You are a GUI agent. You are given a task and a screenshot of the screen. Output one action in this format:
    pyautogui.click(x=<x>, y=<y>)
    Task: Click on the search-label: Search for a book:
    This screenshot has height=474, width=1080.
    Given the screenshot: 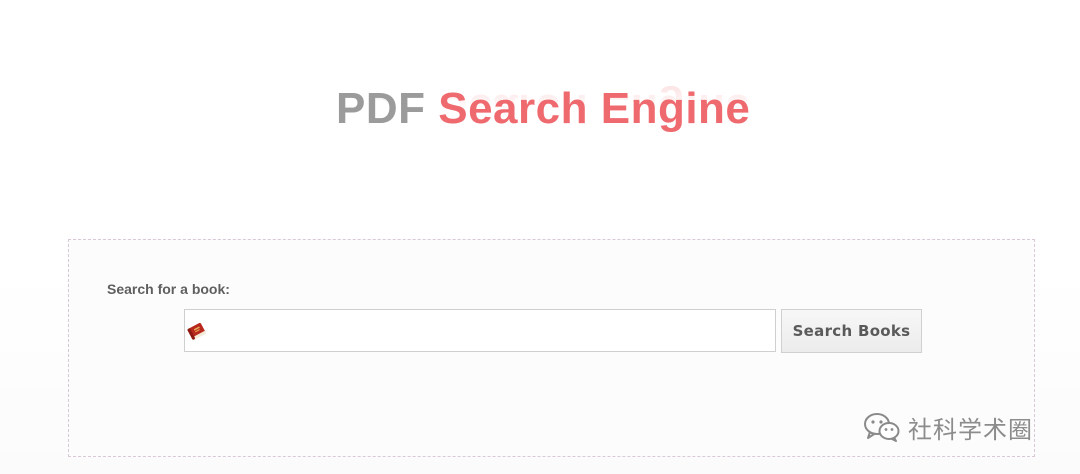 What is the action you would take?
    pyautogui.click(x=168, y=289)
    